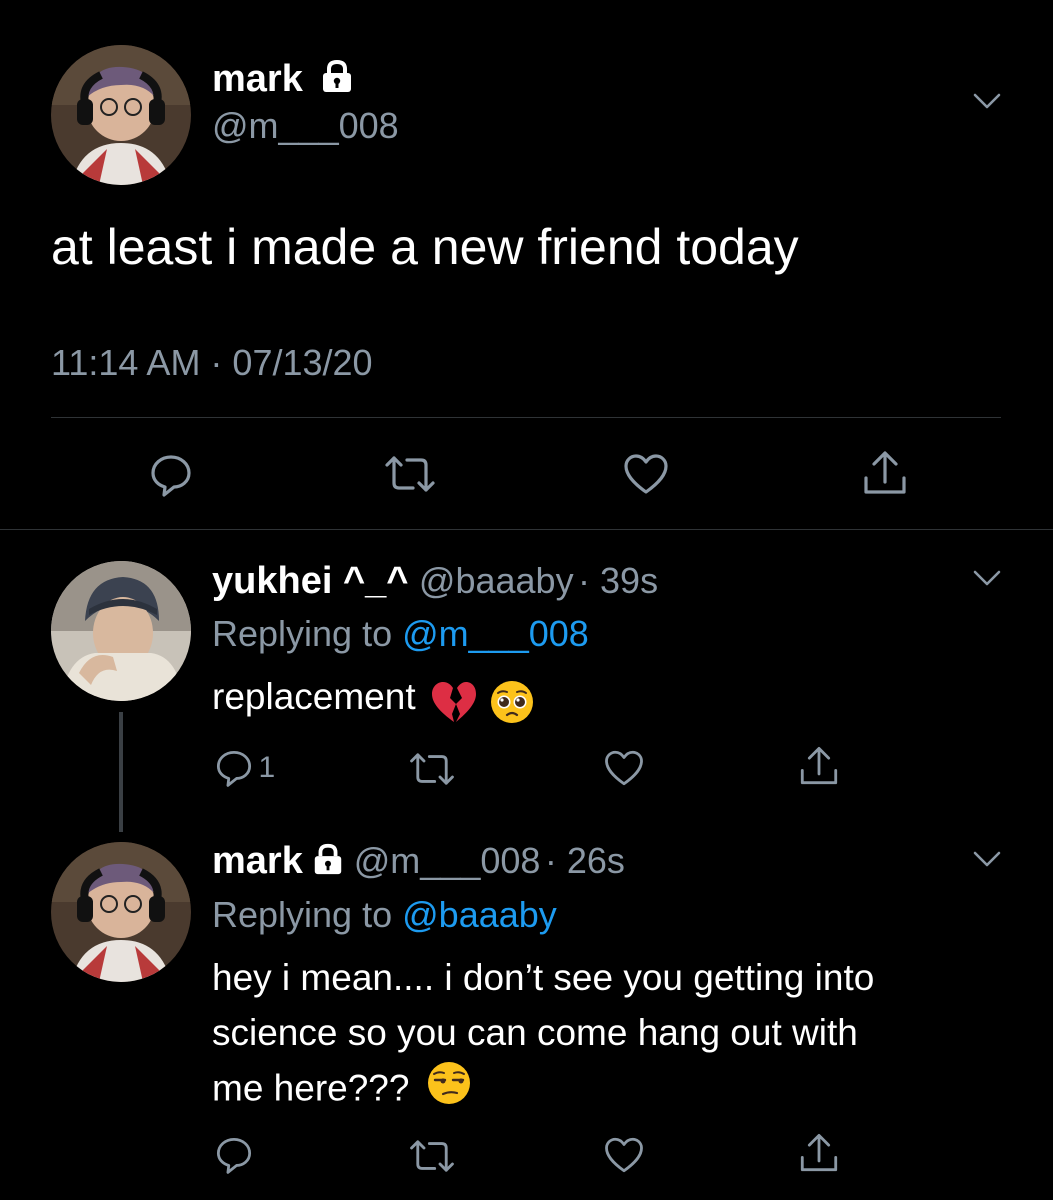 The width and height of the screenshot is (1053, 1200). Describe the element at coordinates (310, 581) in the screenshot. I see `author-name: yukhei ^_^` at that location.